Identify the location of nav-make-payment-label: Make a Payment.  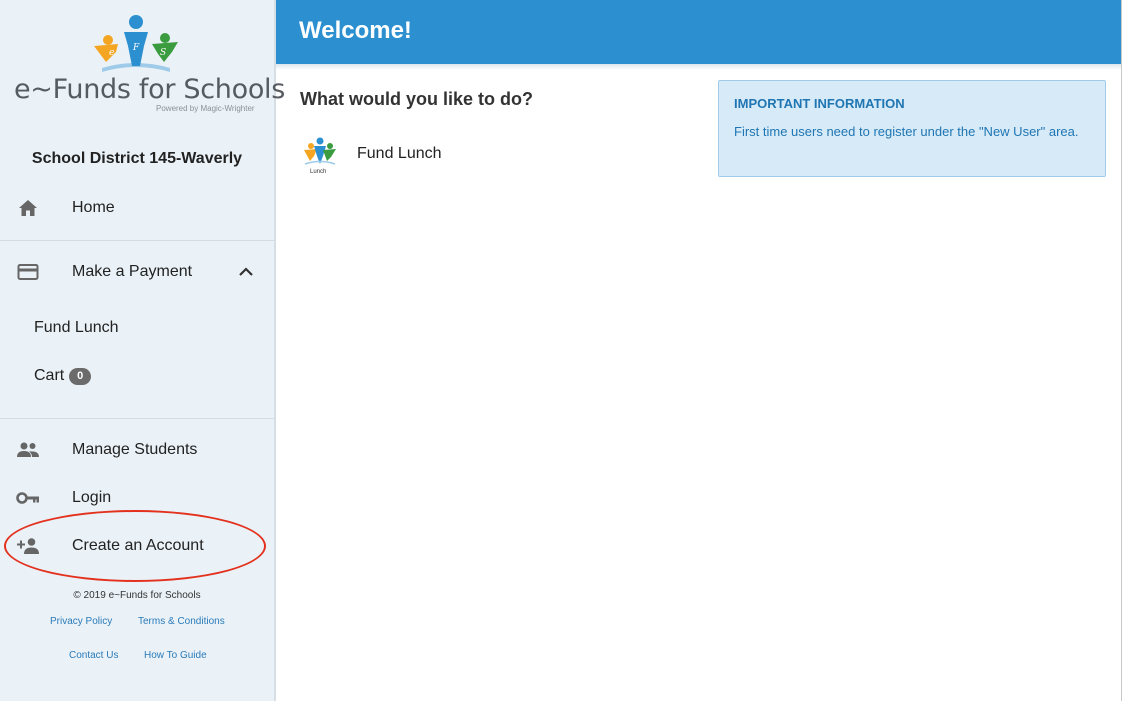
(132, 271).